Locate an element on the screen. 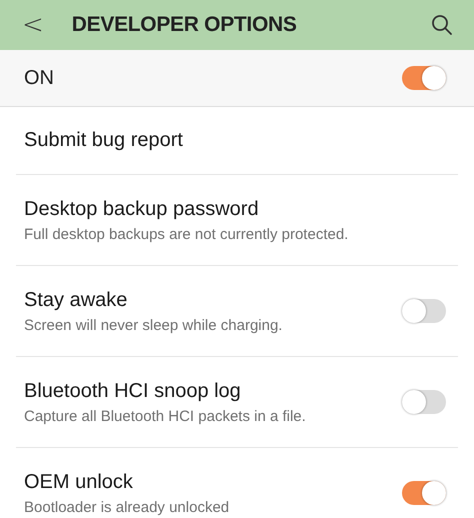  screen-title: DEVELOPER OPTIONS is located at coordinates (185, 25).